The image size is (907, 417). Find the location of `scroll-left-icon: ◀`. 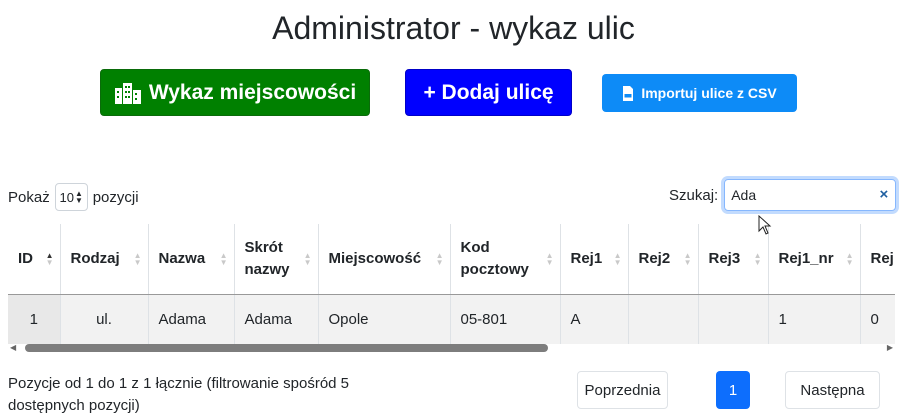

scroll-left-icon: ◀ is located at coordinates (13, 347).